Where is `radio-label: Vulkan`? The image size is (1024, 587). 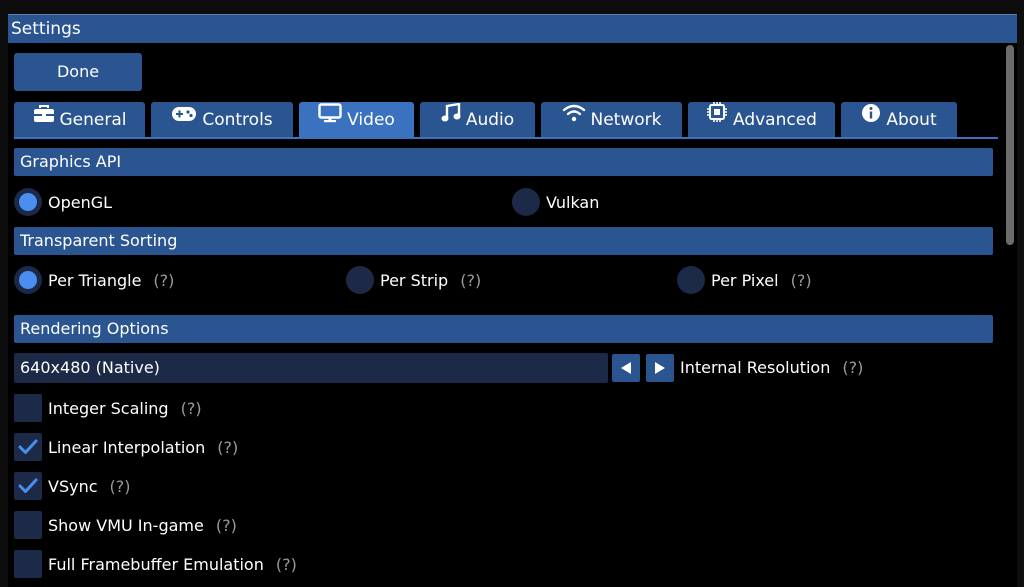
radio-label: Vulkan is located at coordinates (573, 202).